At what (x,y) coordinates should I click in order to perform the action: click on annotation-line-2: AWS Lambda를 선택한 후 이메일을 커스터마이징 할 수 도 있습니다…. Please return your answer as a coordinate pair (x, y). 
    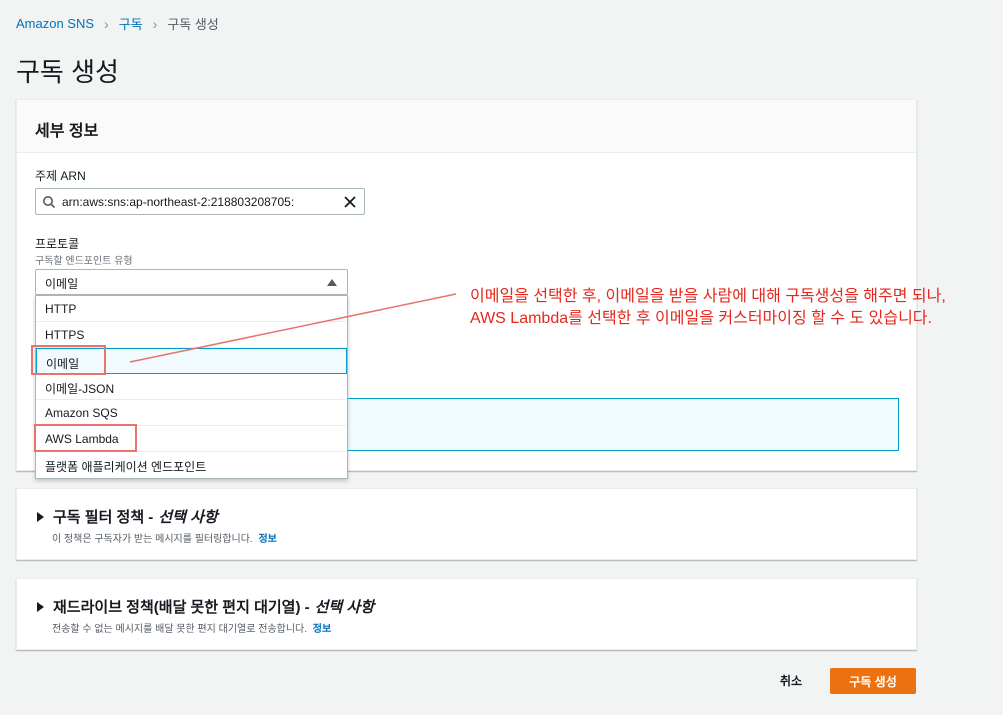
    Looking at the image, I should click on (701, 318).